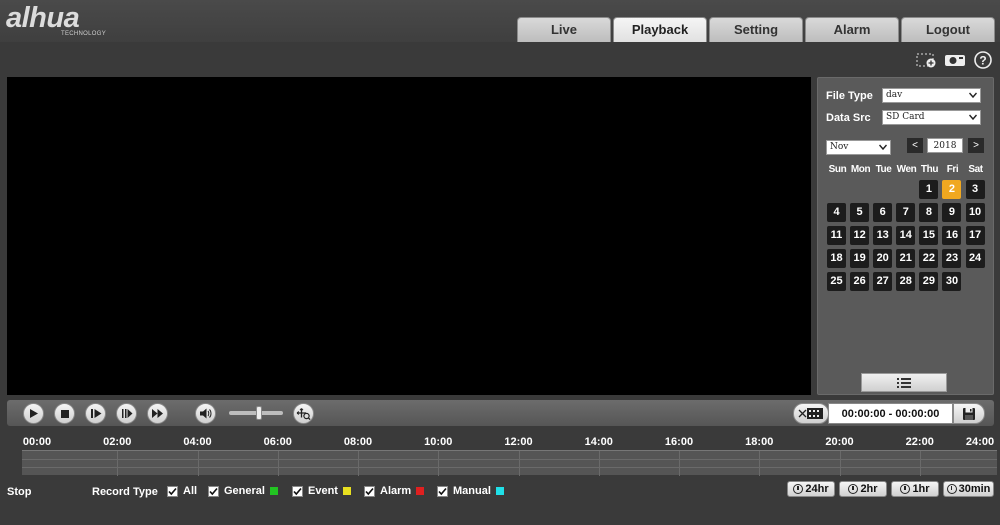  I want to click on fast-forward-button, so click(157, 413).